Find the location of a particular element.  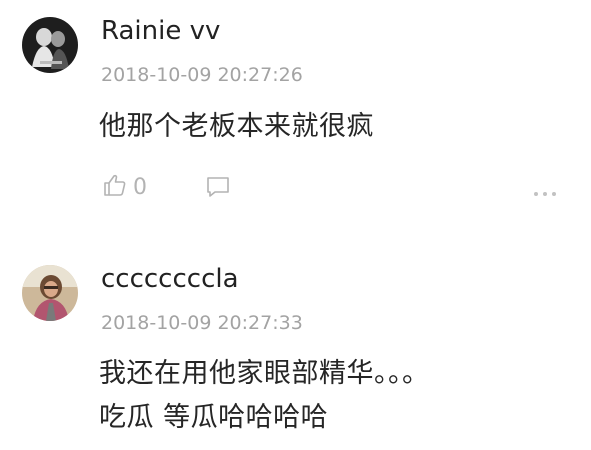

comment-text-line: 我还在用他家眼部精华。。。 is located at coordinates (264, 373).